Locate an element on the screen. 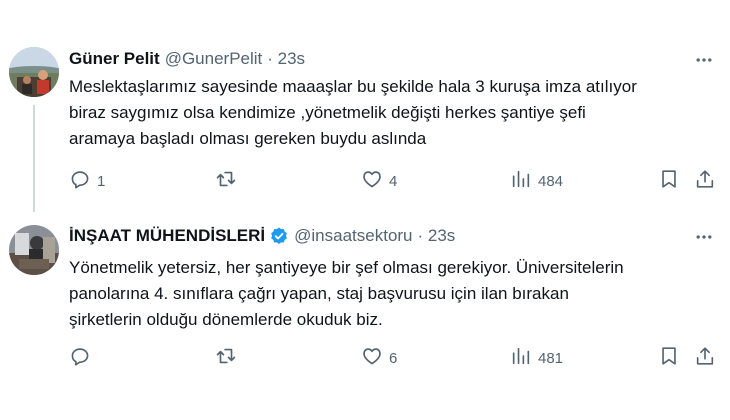 The height and width of the screenshot is (420, 730). reply-count: 1 is located at coordinates (101, 181).